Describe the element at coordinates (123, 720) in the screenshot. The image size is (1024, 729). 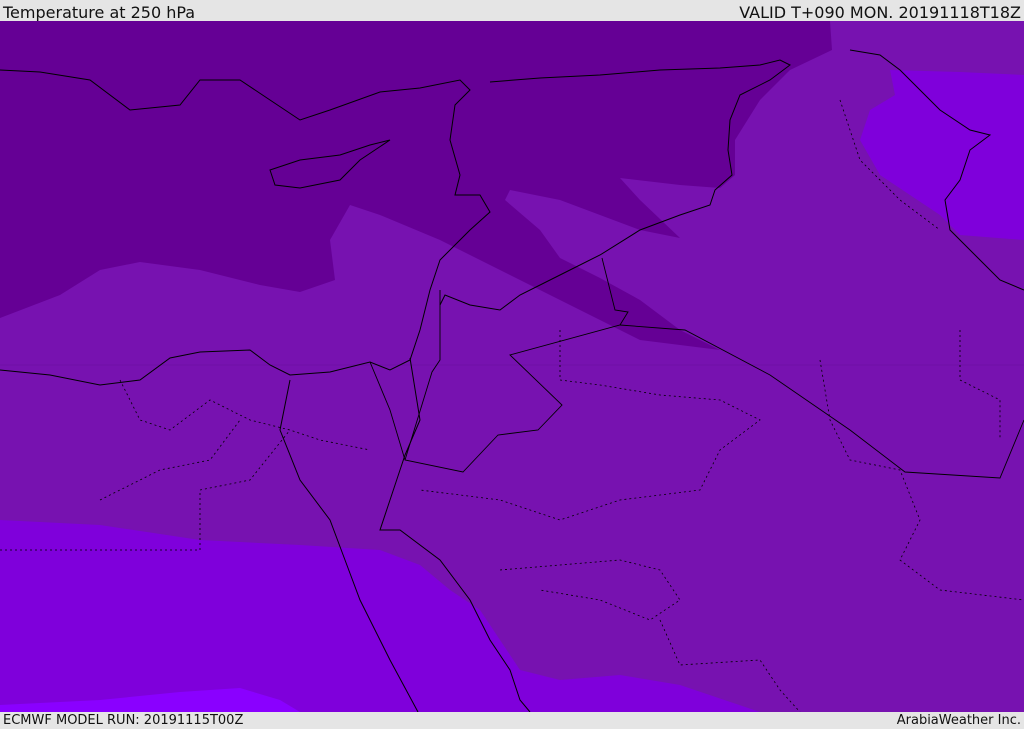
I see `model-run: ECMWF MODEL RUN: 20191115T00Z` at that location.